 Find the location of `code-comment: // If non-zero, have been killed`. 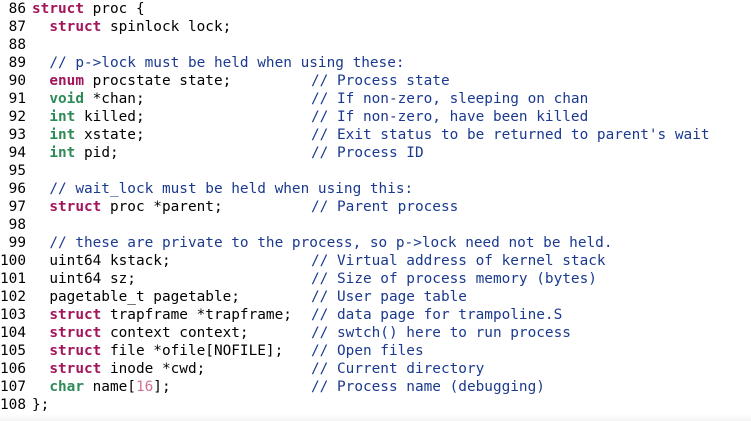

code-comment: // If non-zero, have been killed is located at coordinates (450, 117).